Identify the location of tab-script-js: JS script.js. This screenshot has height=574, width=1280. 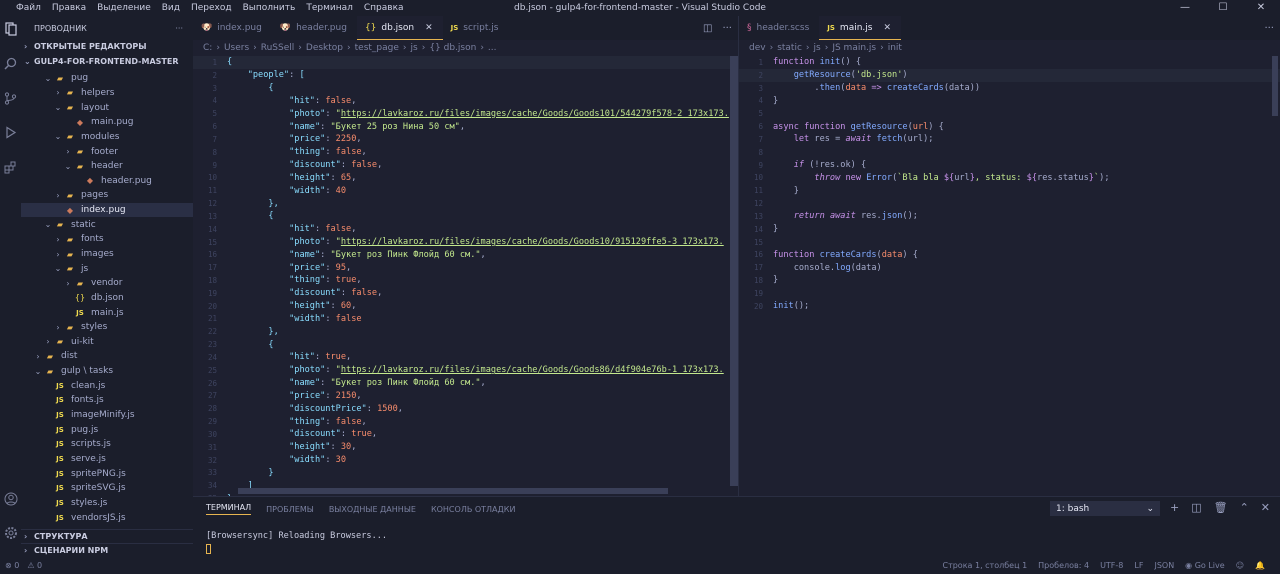
(476, 28).